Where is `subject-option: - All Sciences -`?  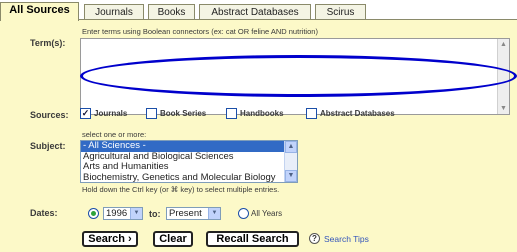 subject-option: - All Sciences - is located at coordinates (189, 146).